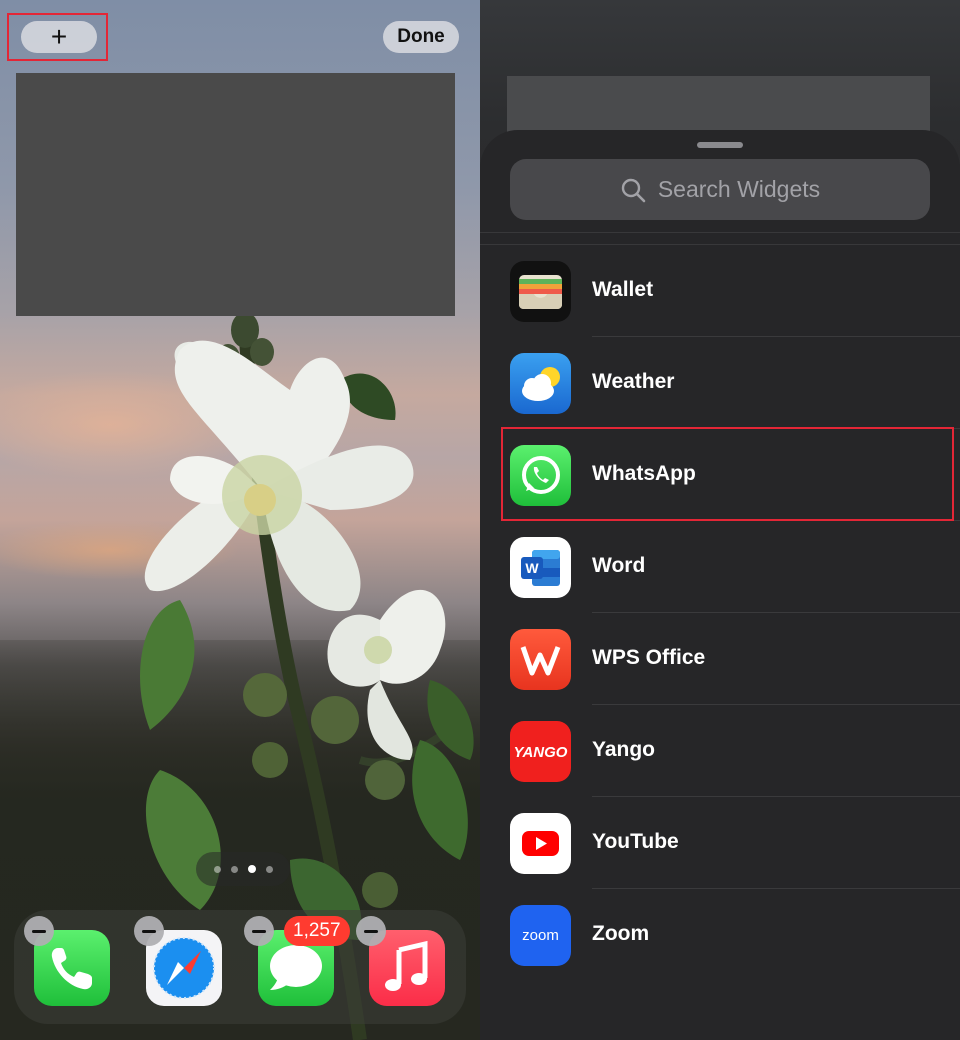 This screenshot has height=1040, width=960. I want to click on app-name: YouTube, so click(635, 841).